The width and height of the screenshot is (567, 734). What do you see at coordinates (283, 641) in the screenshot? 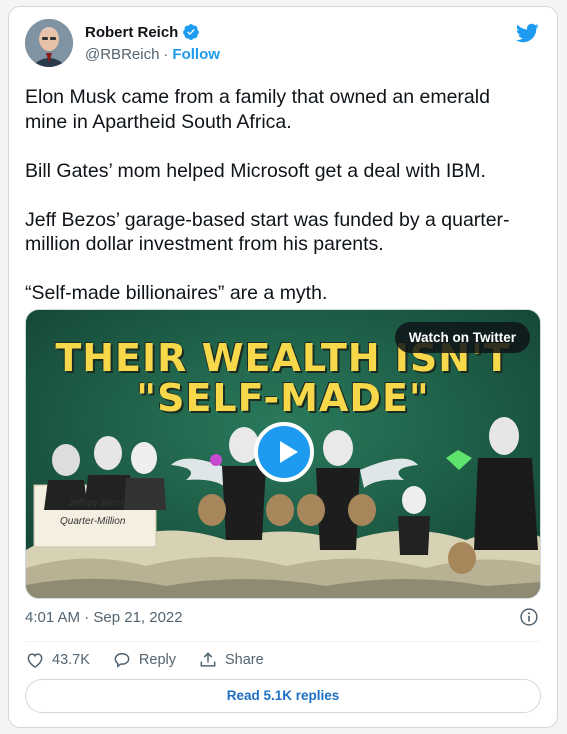
I see `divider` at bounding box center [283, 641].